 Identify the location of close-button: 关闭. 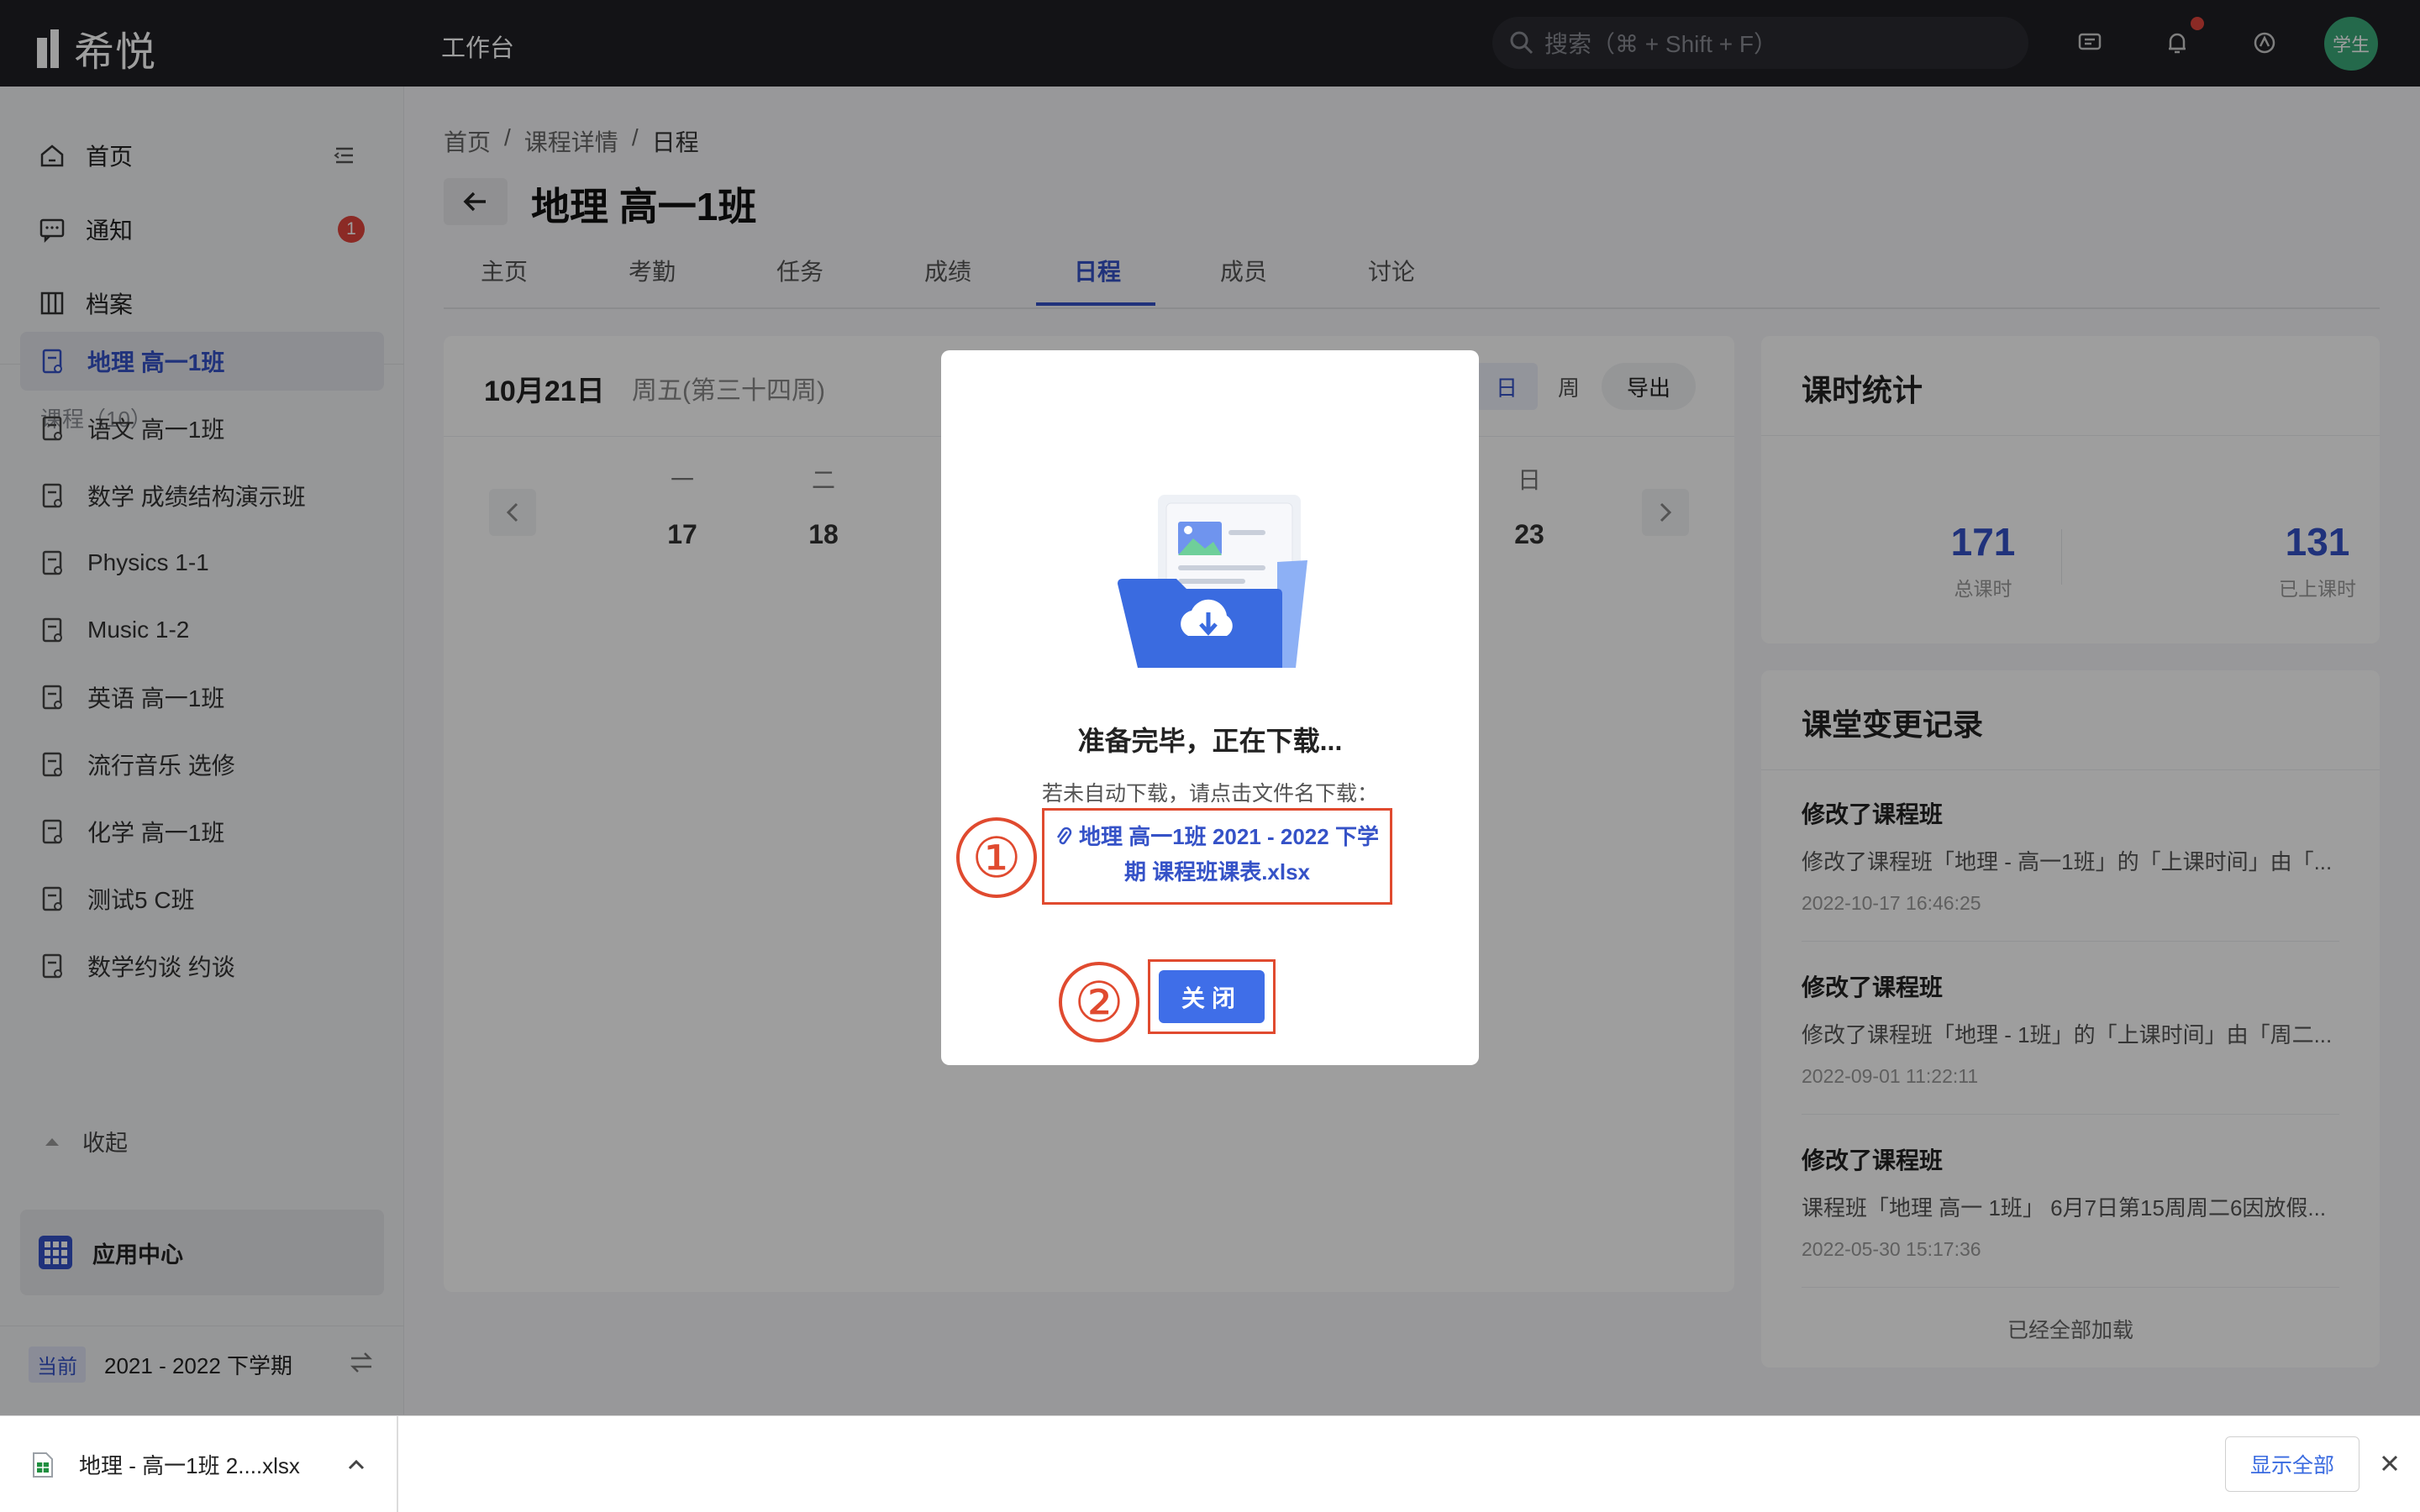
(1212, 996).